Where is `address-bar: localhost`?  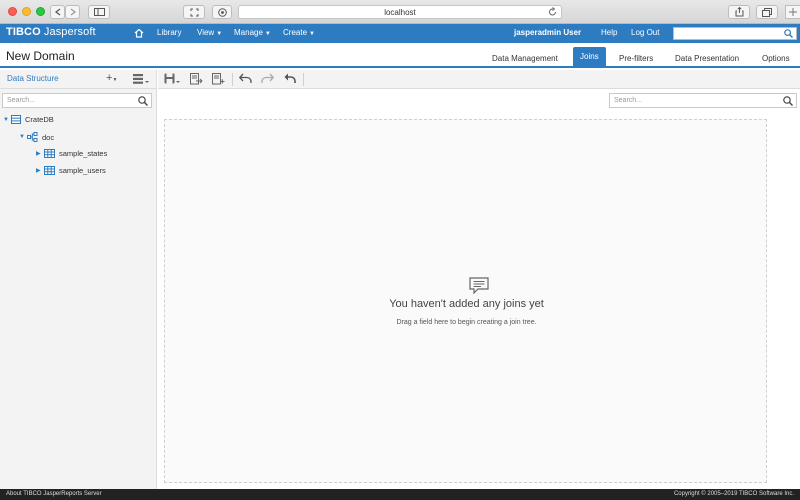
address-bar: localhost is located at coordinates (400, 12).